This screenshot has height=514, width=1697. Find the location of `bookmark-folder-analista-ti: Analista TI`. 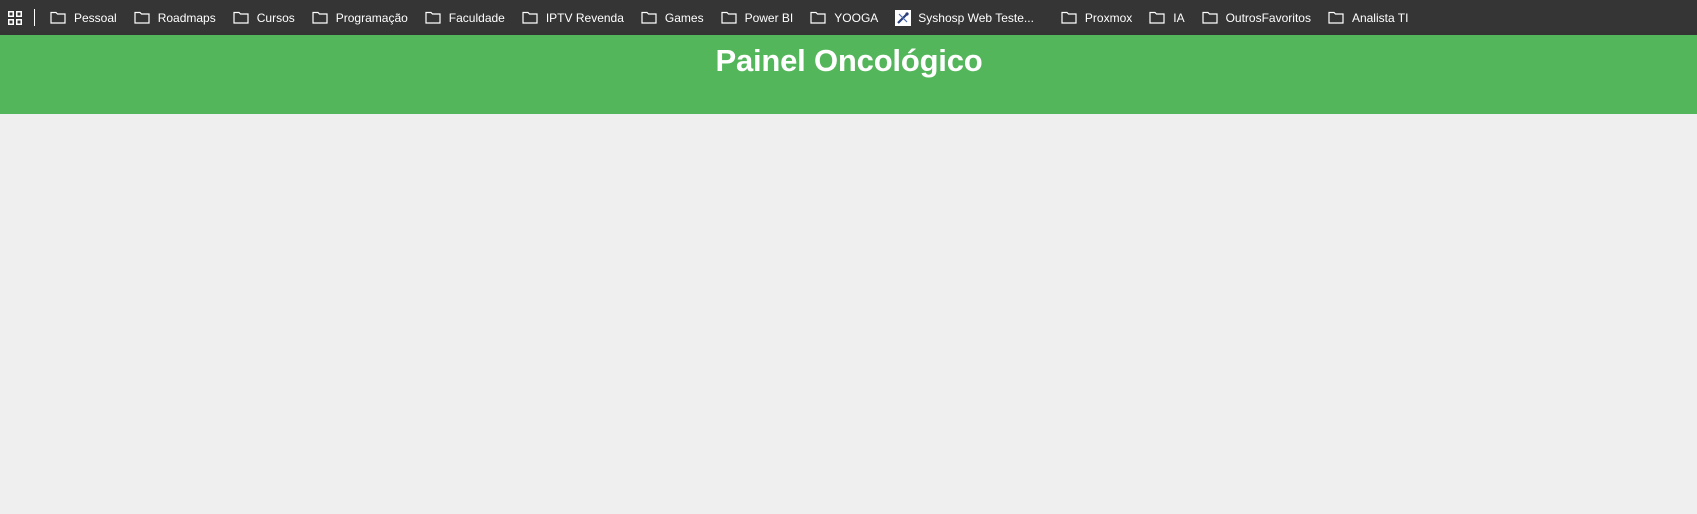

bookmark-folder-analista-ti: Analista TI is located at coordinates (1371, 17).